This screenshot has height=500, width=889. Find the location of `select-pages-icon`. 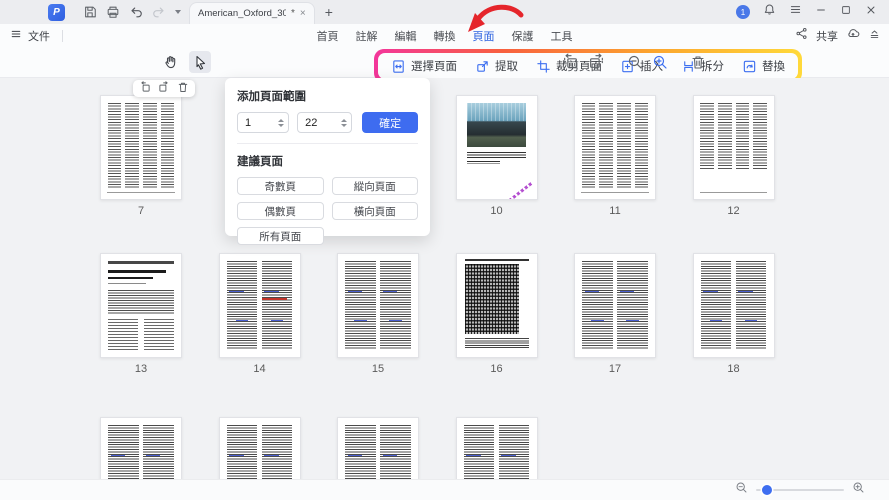

select-pages-icon is located at coordinates (398, 66).